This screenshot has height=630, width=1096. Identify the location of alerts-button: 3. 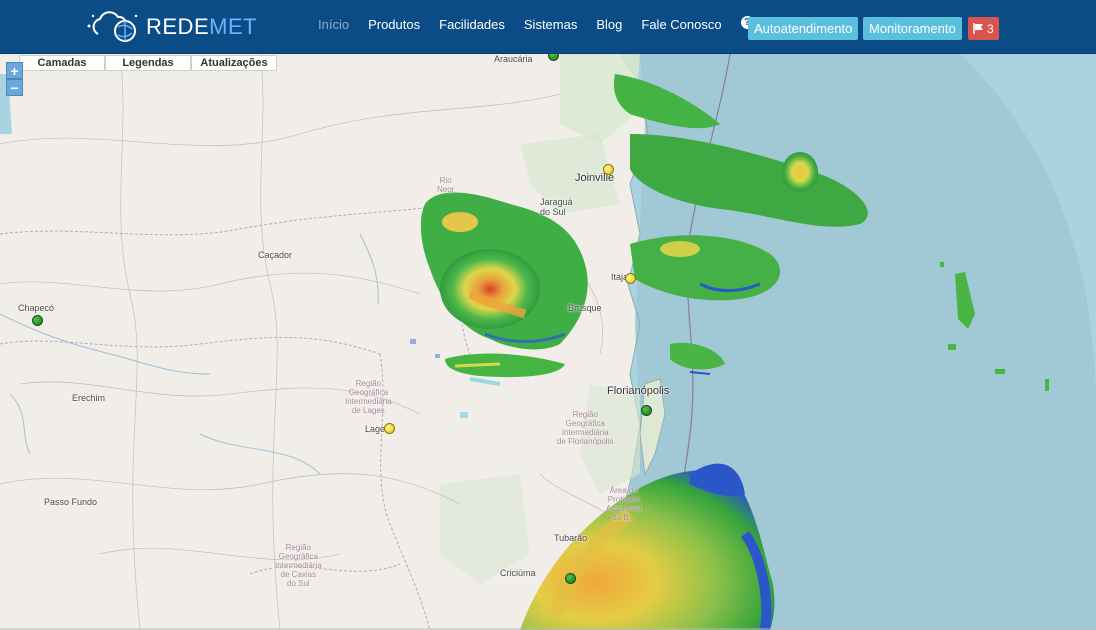
(983, 28).